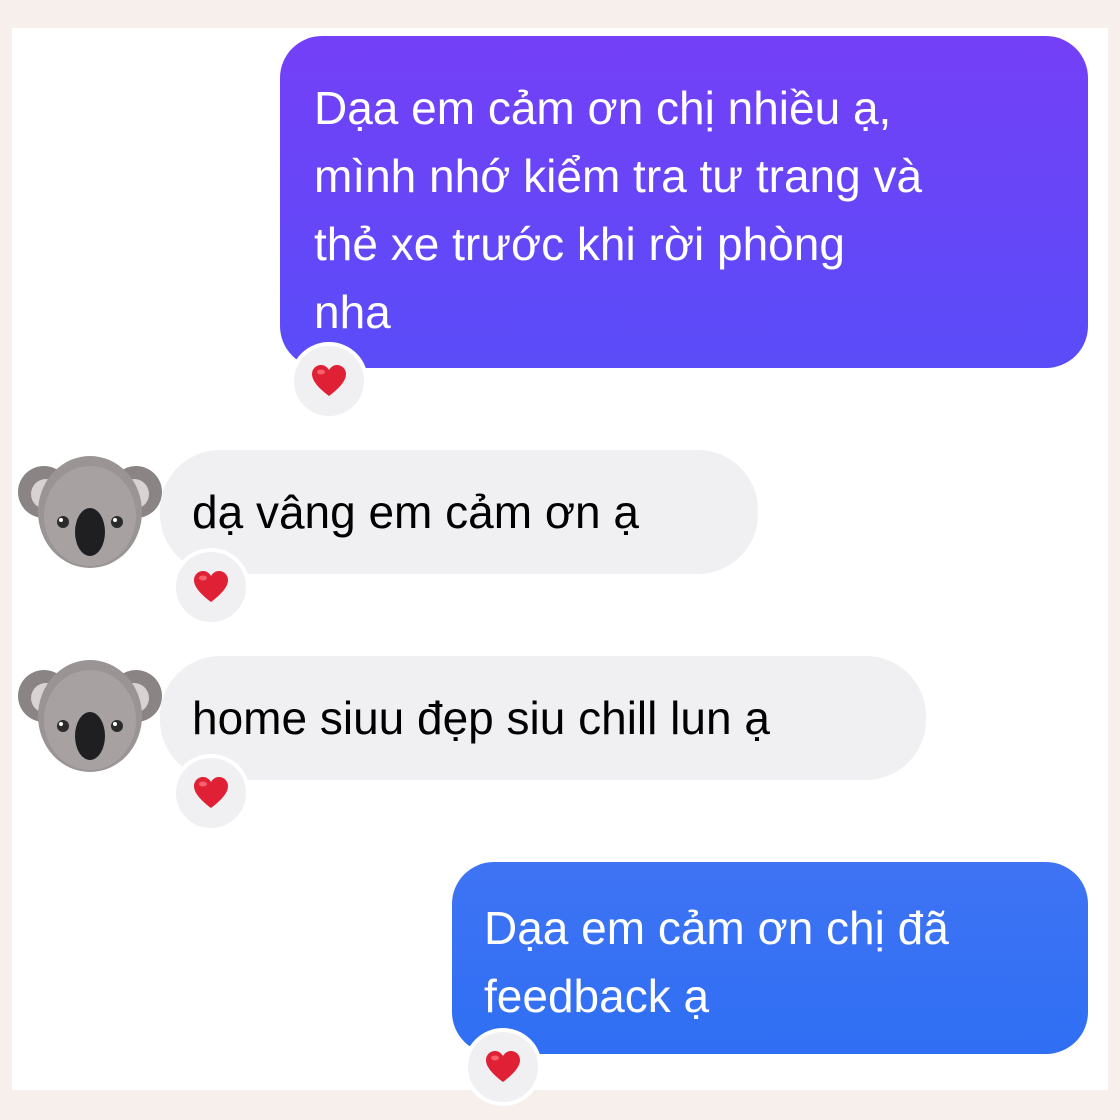  What do you see at coordinates (770, 958) in the screenshot?
I see `outgoing-message-bubble: Dạa em cảm ơn chị đã feedback ạ` at bounding box center [770, 958].